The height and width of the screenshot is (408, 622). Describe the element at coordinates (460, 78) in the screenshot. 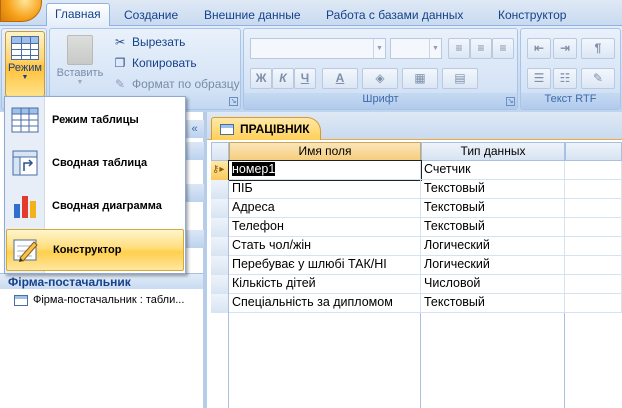

I see `alternate-fill-icon: ▤` at that location.